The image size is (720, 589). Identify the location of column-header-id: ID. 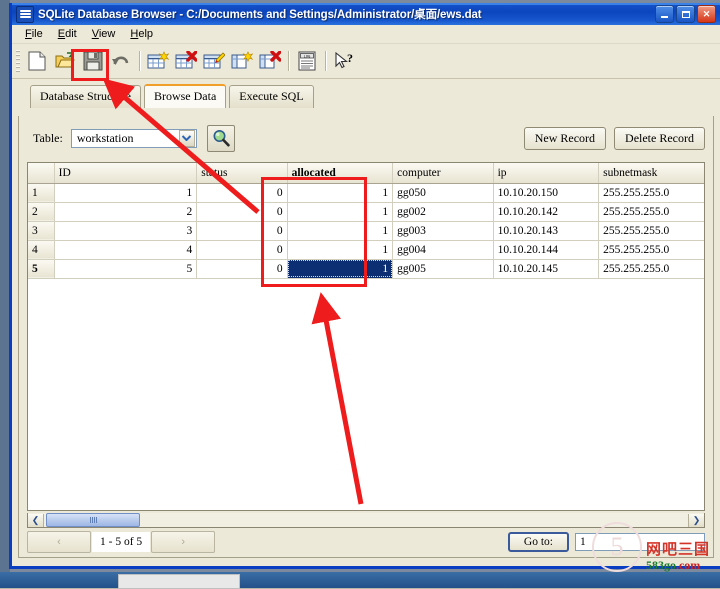
(126, 173).